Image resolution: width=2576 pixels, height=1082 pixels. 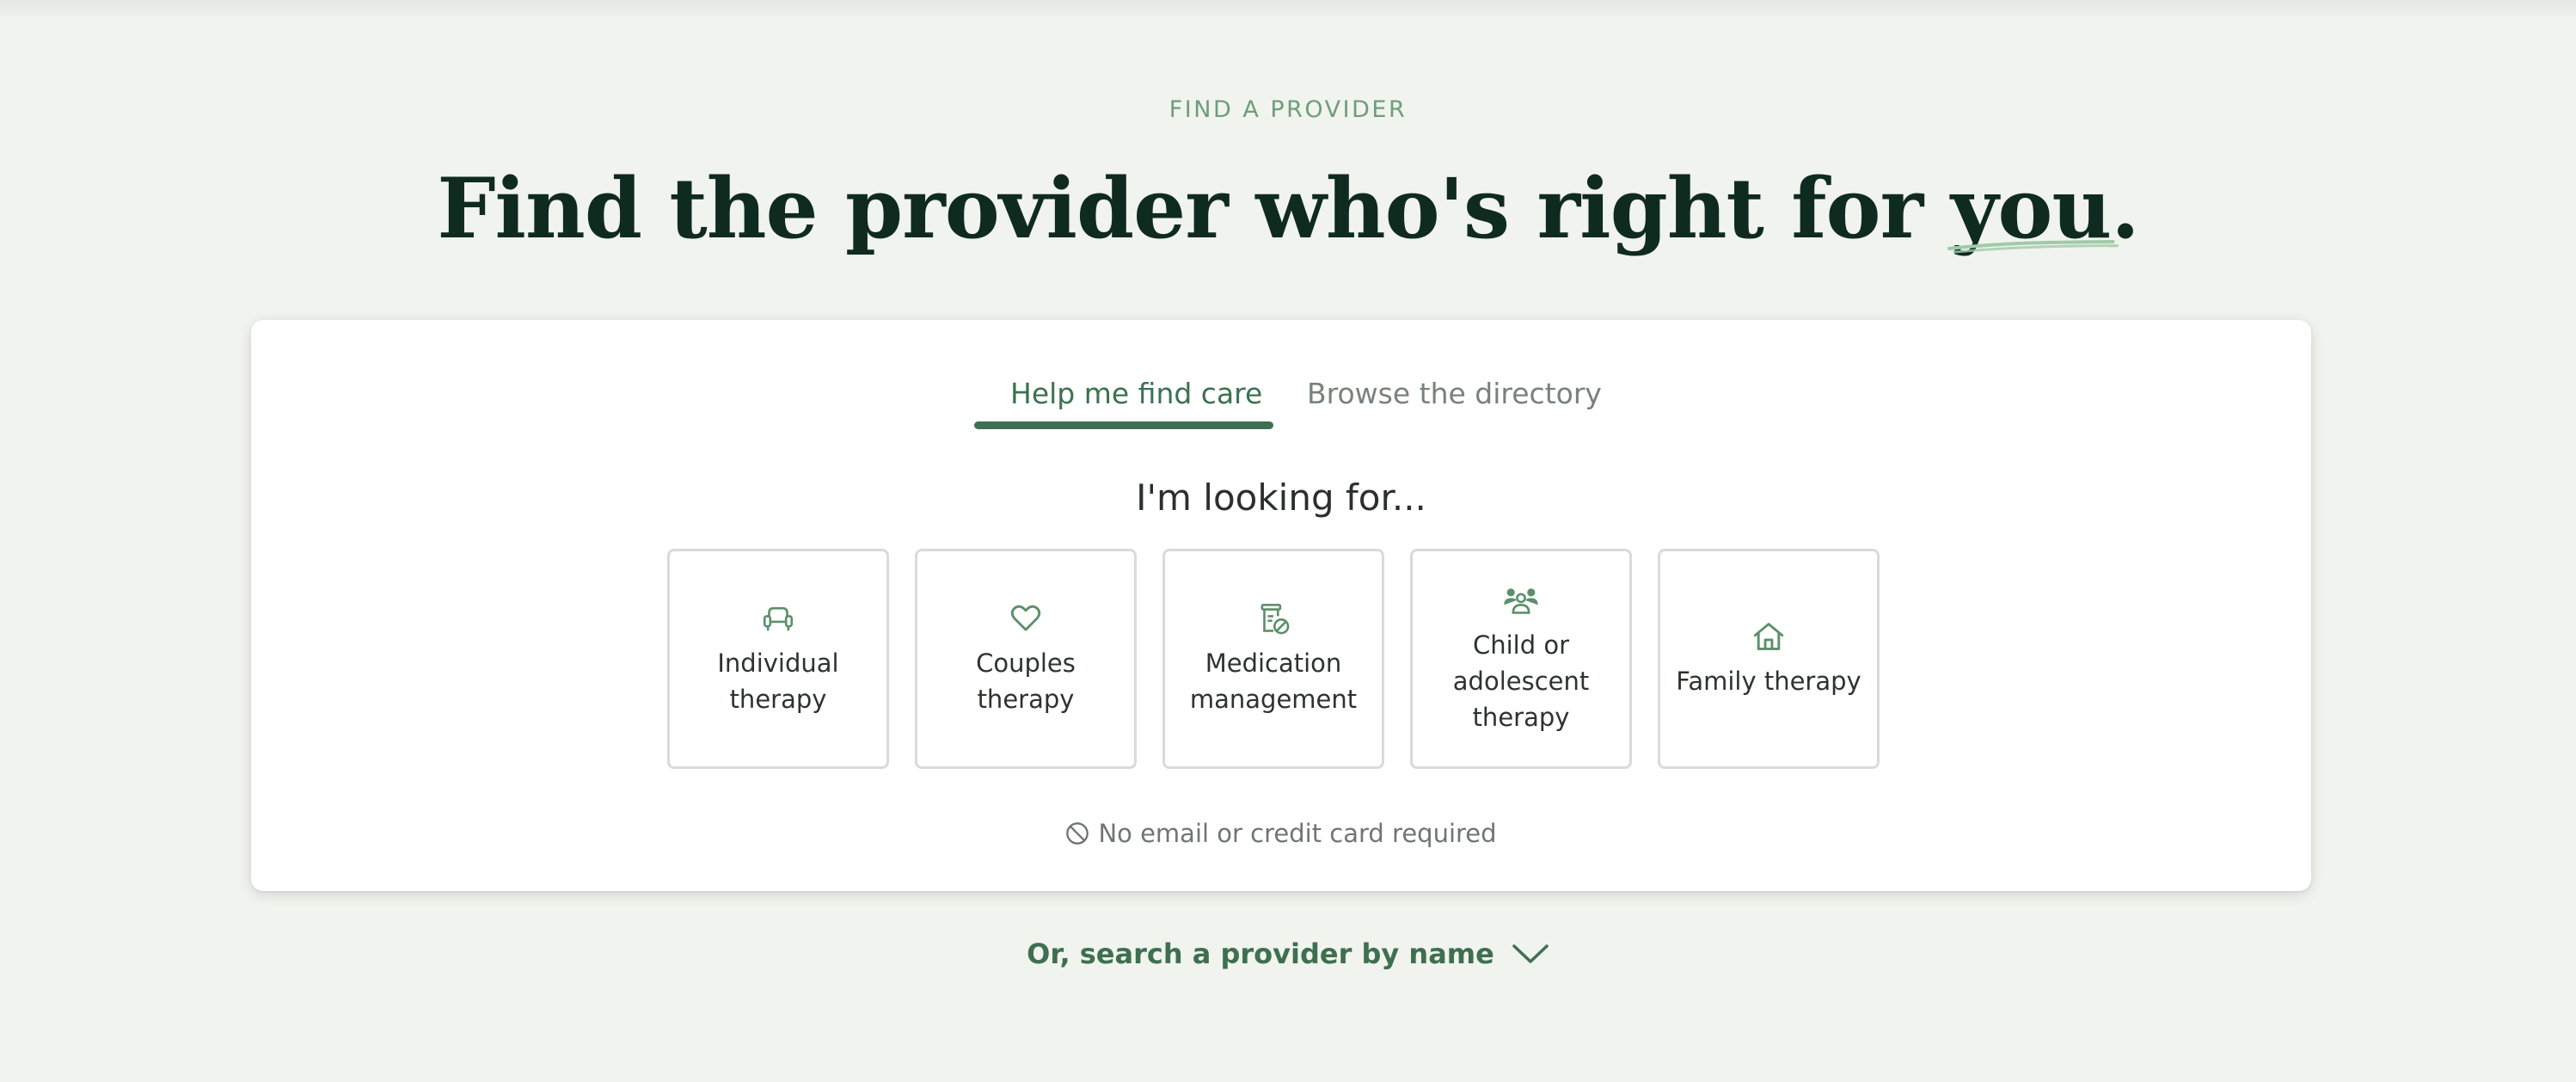 I want to click on option-couples-therapy: Couples therapy, so click(x=1026, y=659).